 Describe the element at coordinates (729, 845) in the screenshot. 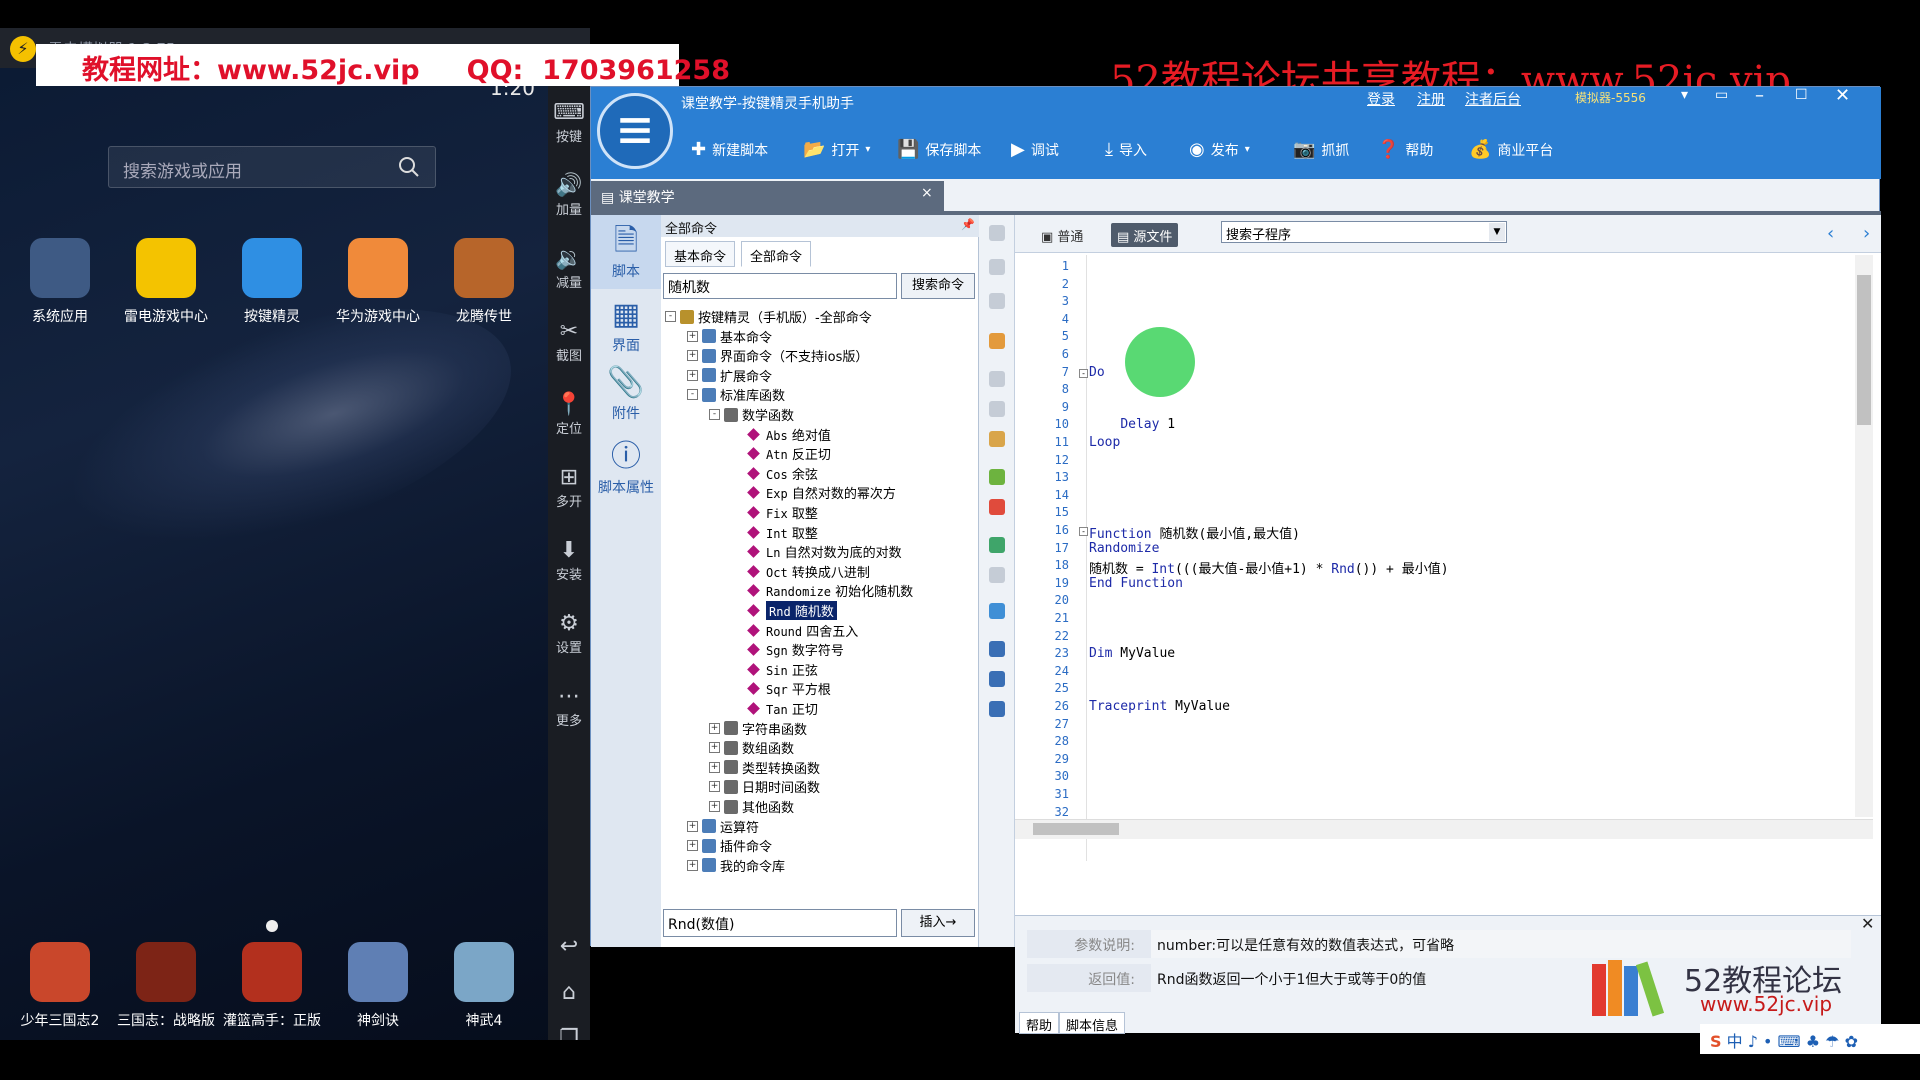

I see `tree-item: + 插件命令` at that location.